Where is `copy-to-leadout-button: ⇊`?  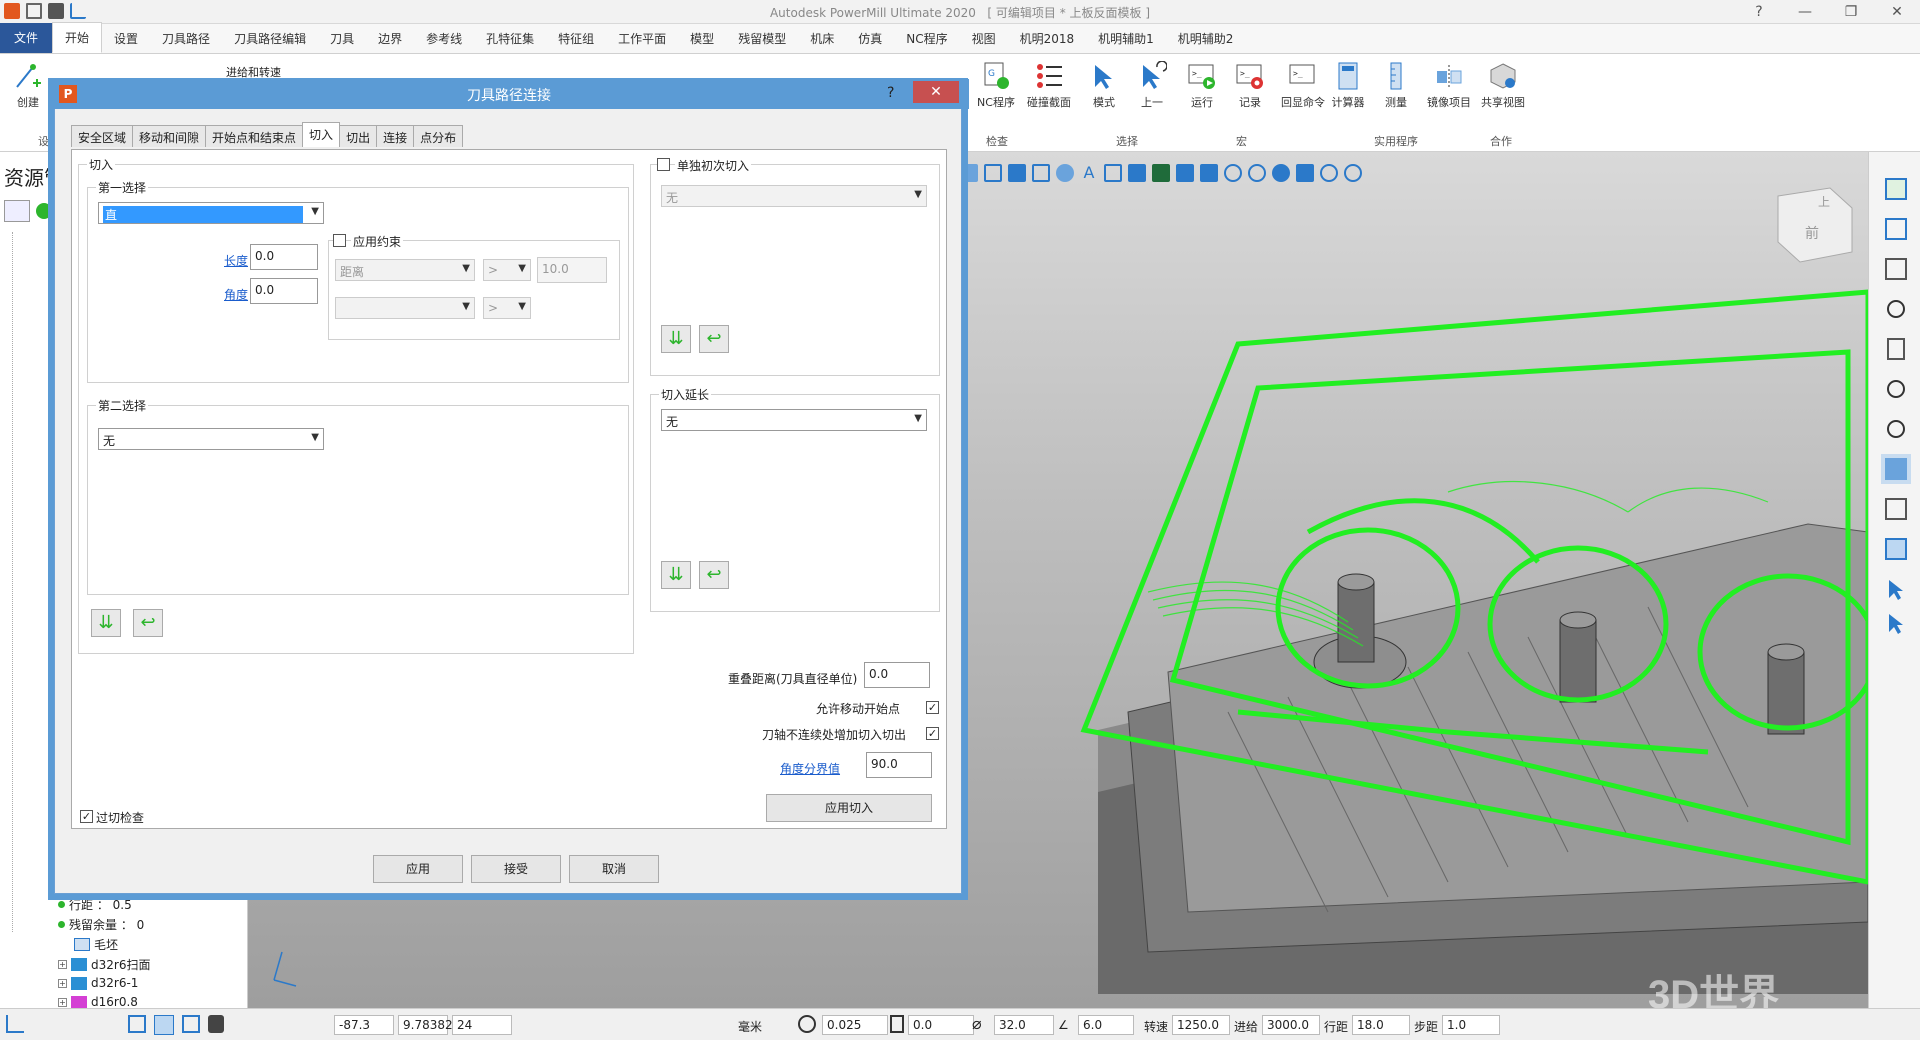 copy-to-leadout-button: ⇊ is located at coordinates (106, 623).